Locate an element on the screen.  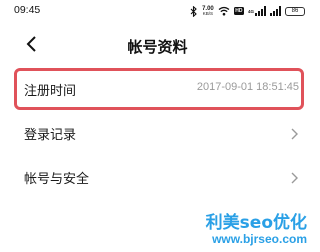
watermark-brand: 利美seo优化 is located at coordinates (256, 223).